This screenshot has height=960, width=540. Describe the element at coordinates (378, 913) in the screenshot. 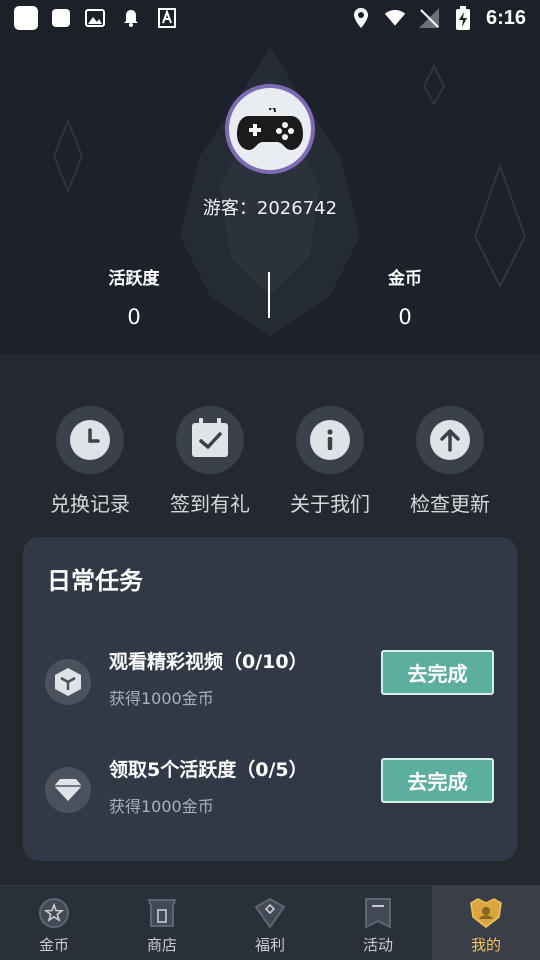

I see `bookmark-icon` at that location.